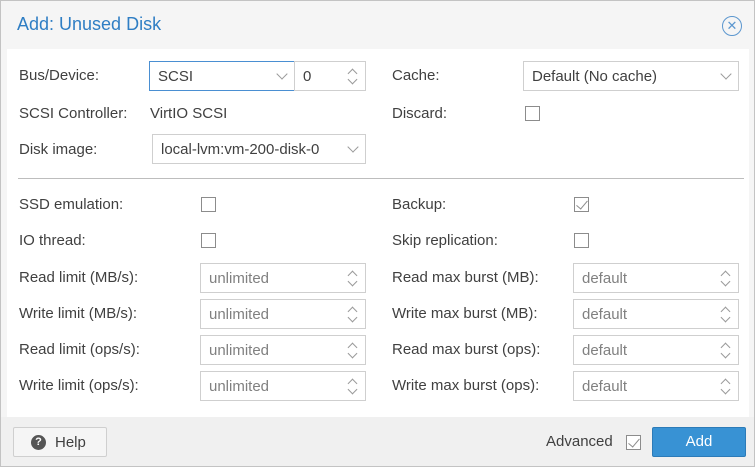 This screenshot has width=755, height=467. I want to click on bus-device-label: Bus/Device:, so click(59, 75).